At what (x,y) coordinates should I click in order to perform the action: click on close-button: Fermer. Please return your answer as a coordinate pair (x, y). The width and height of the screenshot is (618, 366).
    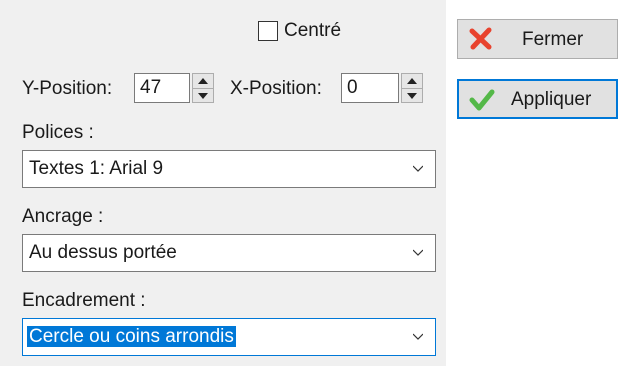
    Looking at the image, I should click on (537, 39).